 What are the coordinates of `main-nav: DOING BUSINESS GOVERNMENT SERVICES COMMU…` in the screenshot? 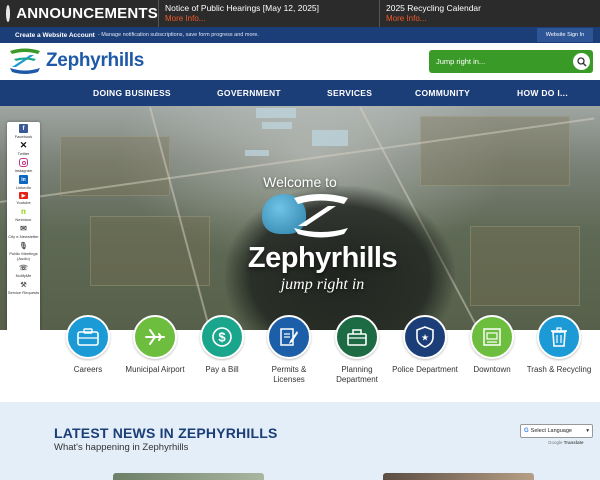 It's located at (300, 93).